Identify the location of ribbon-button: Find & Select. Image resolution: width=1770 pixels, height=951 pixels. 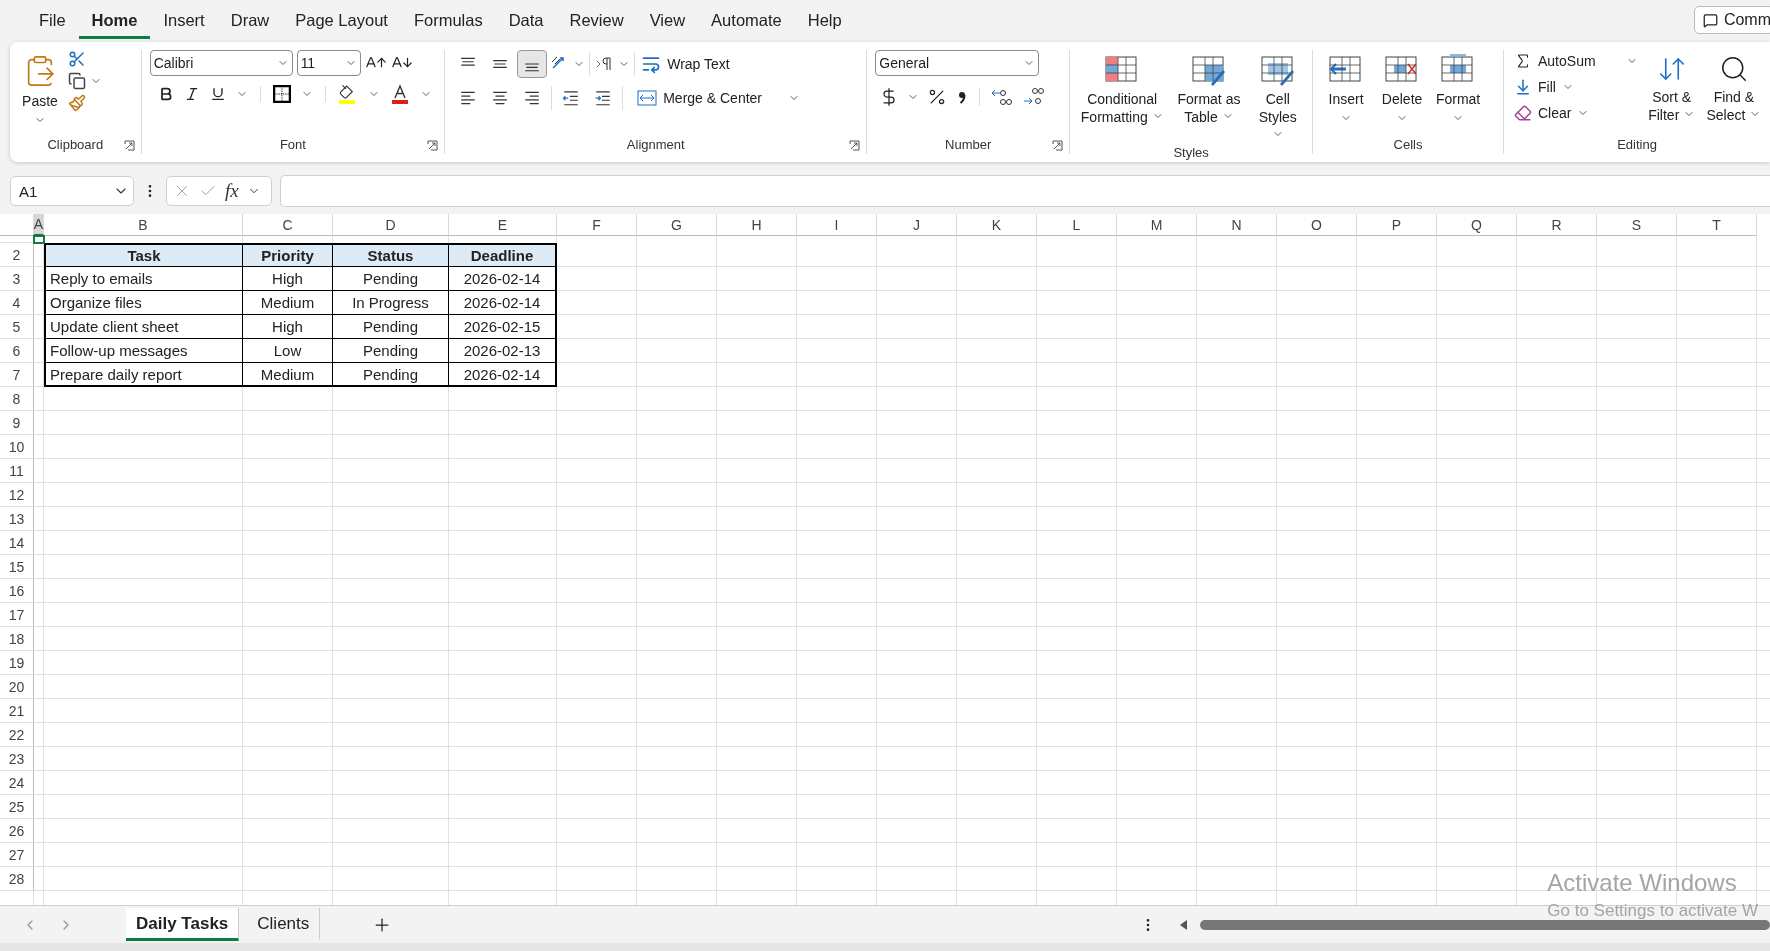
(1733, 93).